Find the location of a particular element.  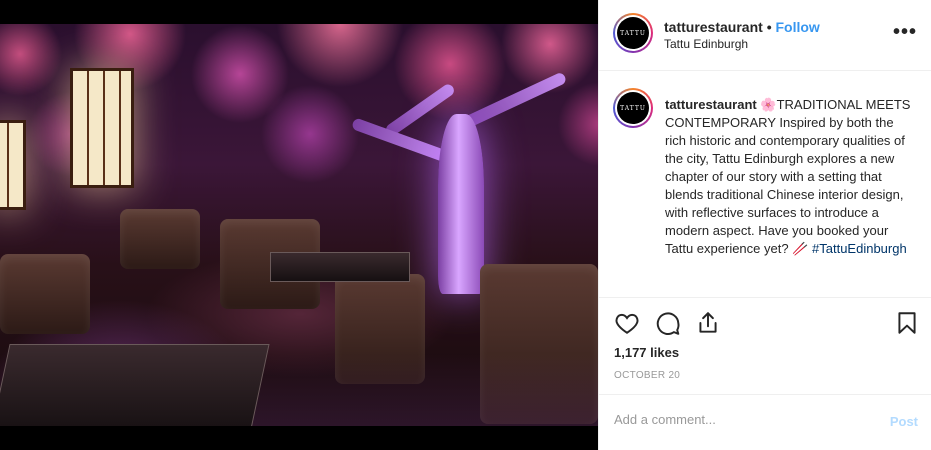

comment-icon is located at coordinates (668, 323).